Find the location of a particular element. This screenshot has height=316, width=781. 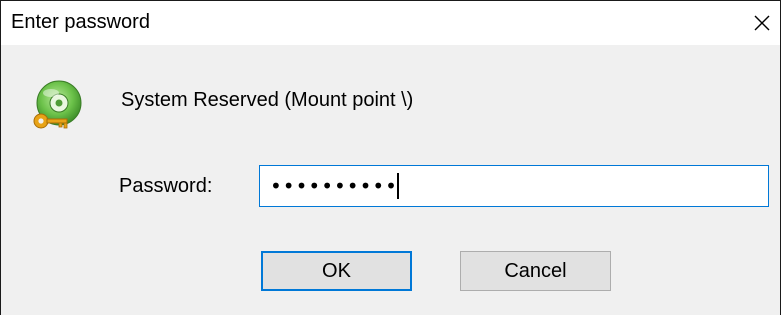

password-field is located at coordinates (514, 186).